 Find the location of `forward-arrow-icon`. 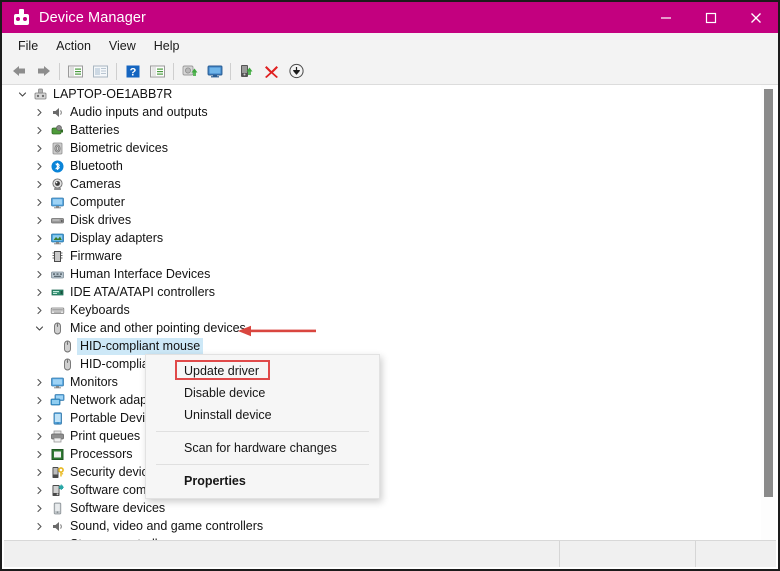

forward-arrow-icon is located at coordinates (43, 71).